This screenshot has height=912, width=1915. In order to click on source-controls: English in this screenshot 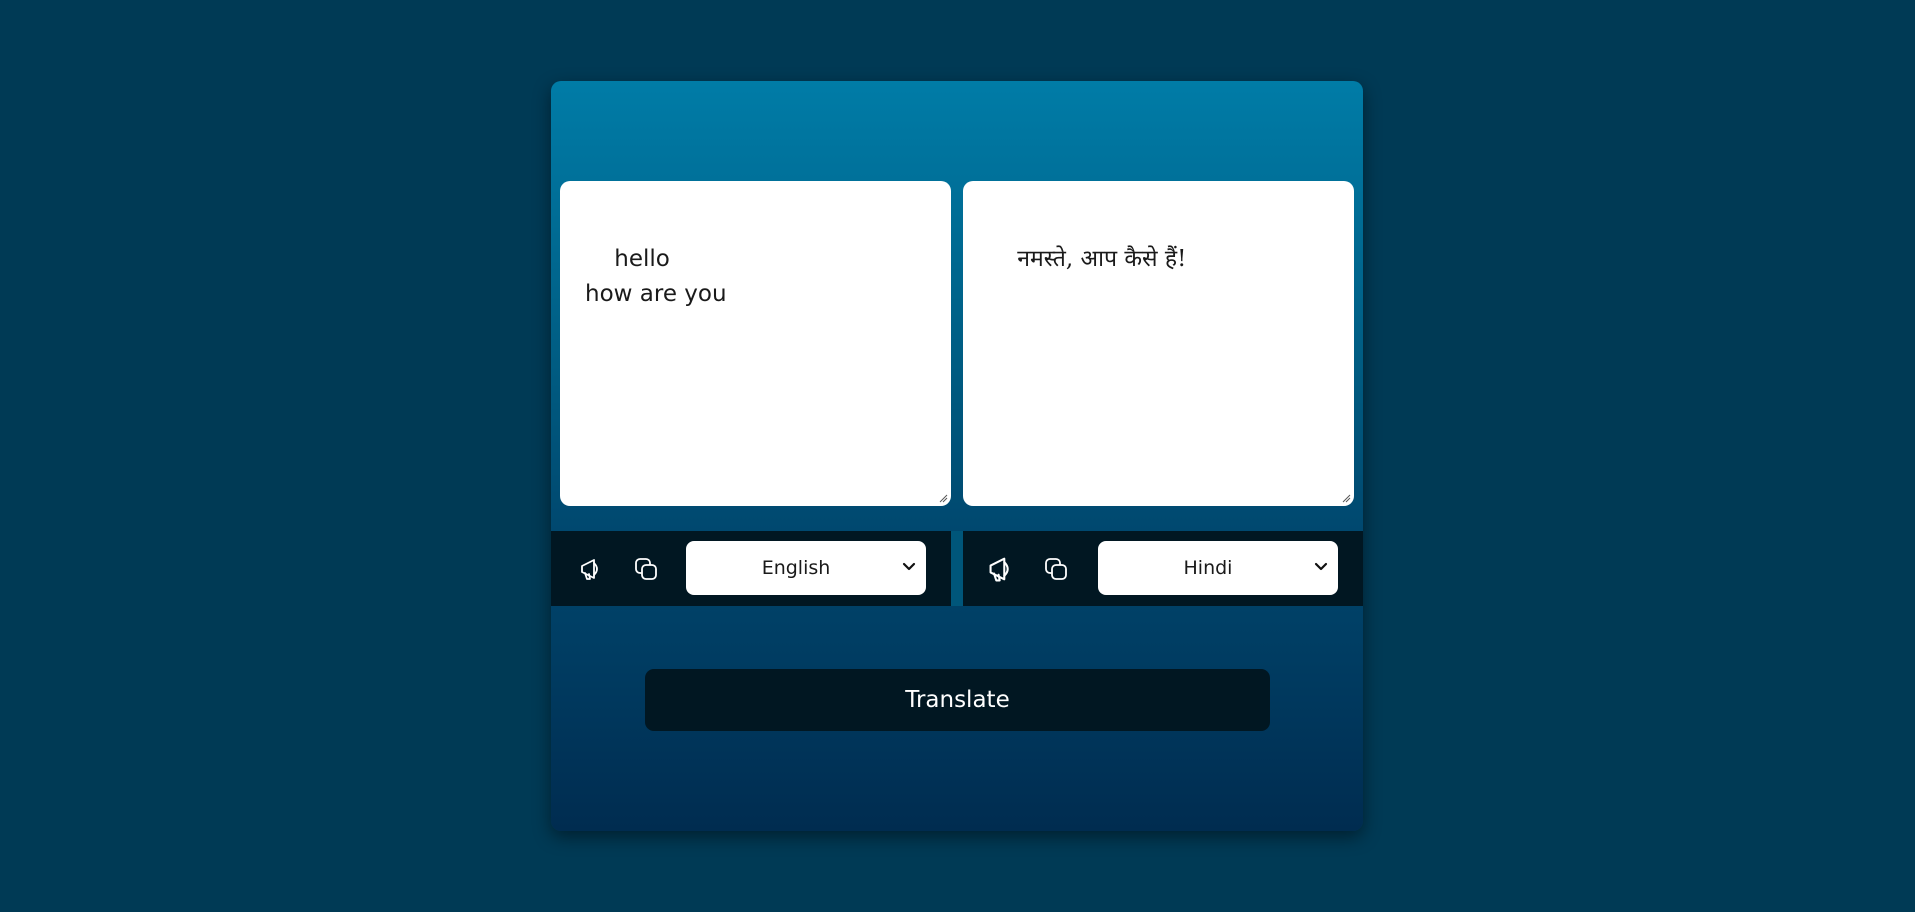, I will do `click(751, 568)`.